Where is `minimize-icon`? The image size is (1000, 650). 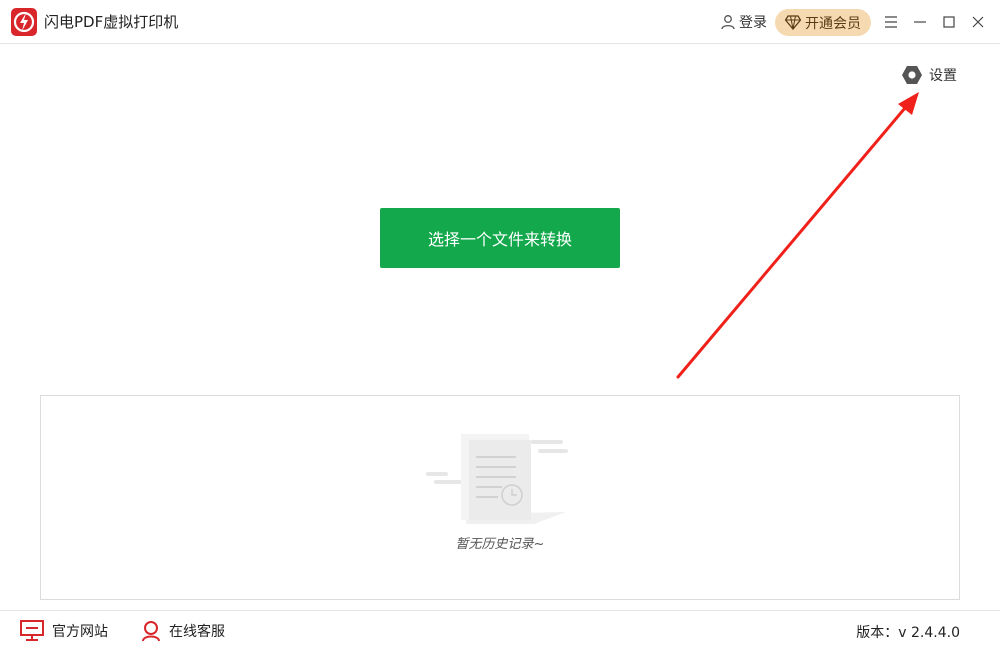
minimize-icon is located at coordinates (920, 22).